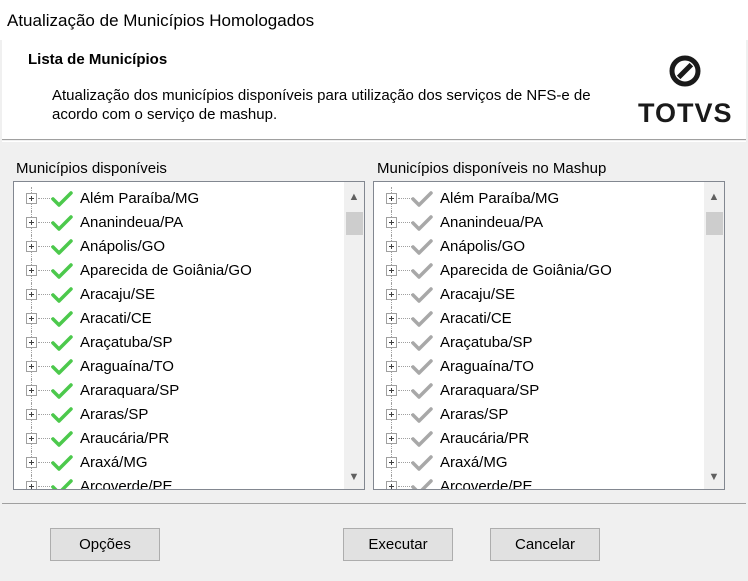 This screenshot has width=748, height=581. I want to click on tree-item-label: Araxá/MG, so click(474, 462).